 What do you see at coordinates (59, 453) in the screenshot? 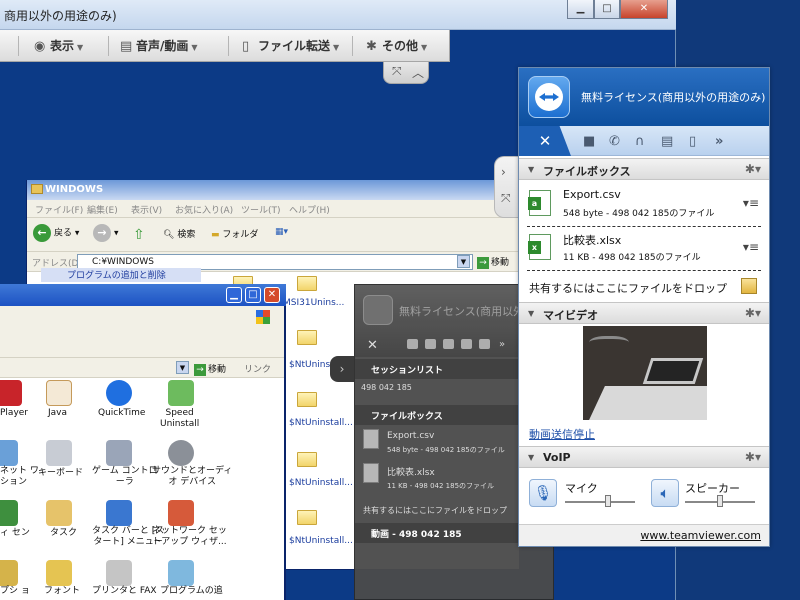
I see `keyboard-icon` at bounding box center [59, 453].